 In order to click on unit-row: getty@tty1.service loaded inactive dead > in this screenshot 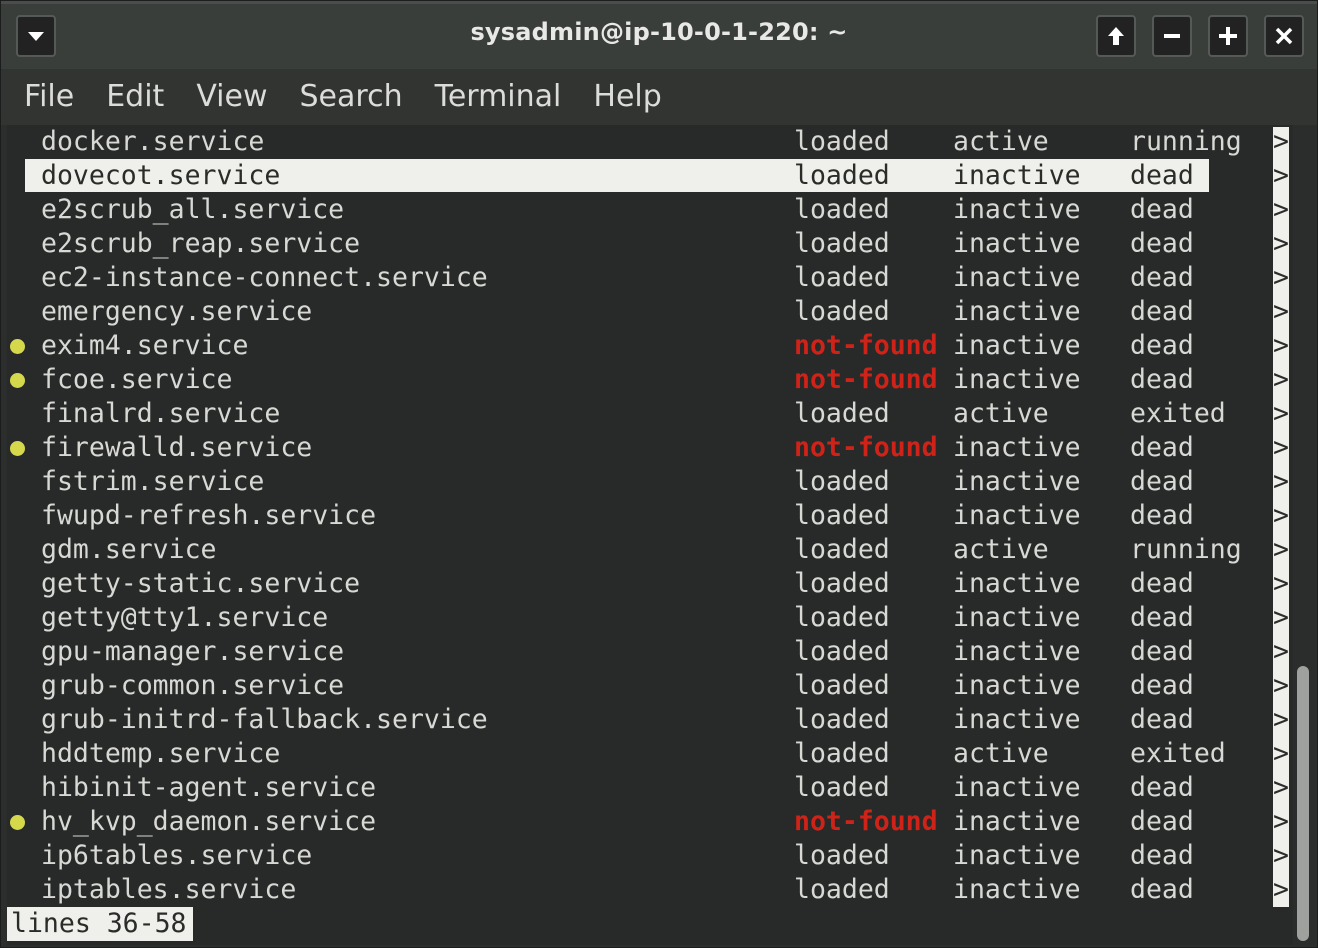, I will do `click(650, 618)`.